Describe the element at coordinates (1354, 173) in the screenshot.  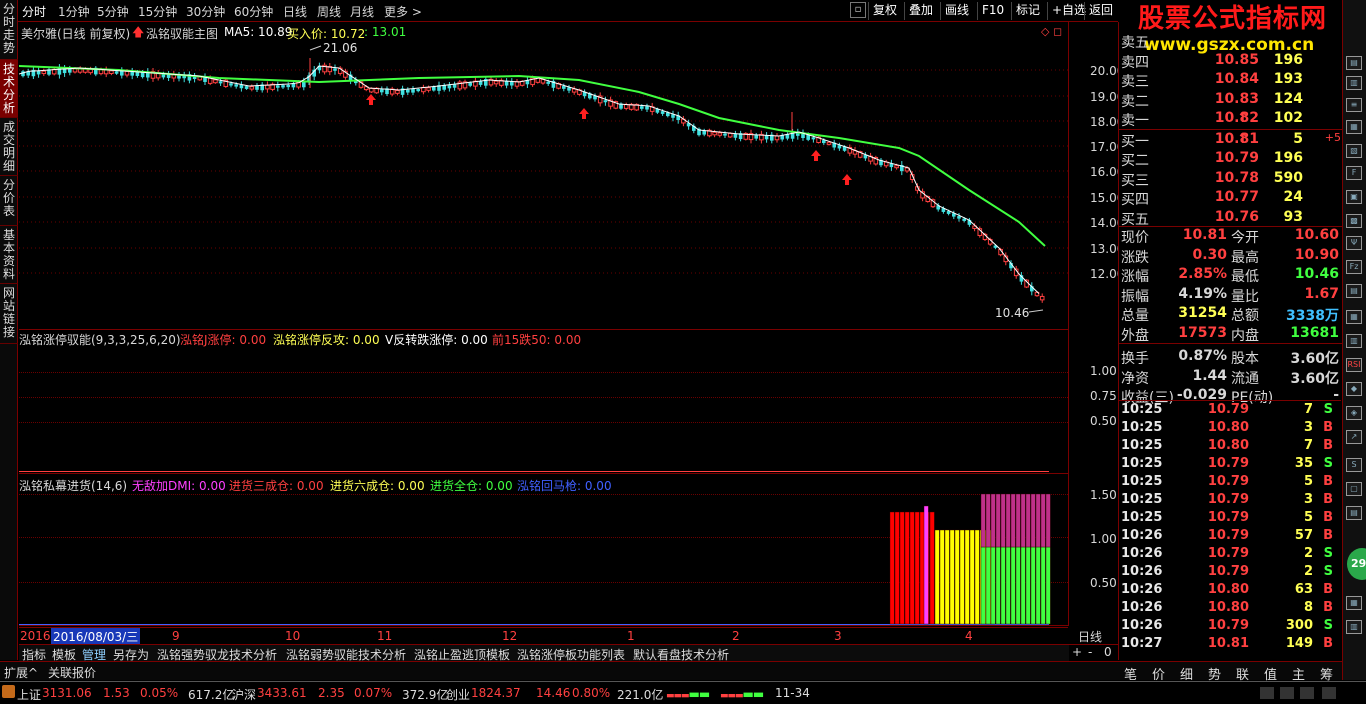
I see `f10-icon: F` at that location.